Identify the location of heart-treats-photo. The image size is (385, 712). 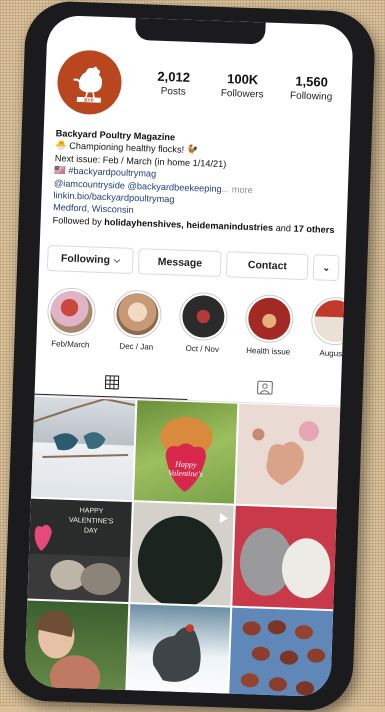
(288, 455).